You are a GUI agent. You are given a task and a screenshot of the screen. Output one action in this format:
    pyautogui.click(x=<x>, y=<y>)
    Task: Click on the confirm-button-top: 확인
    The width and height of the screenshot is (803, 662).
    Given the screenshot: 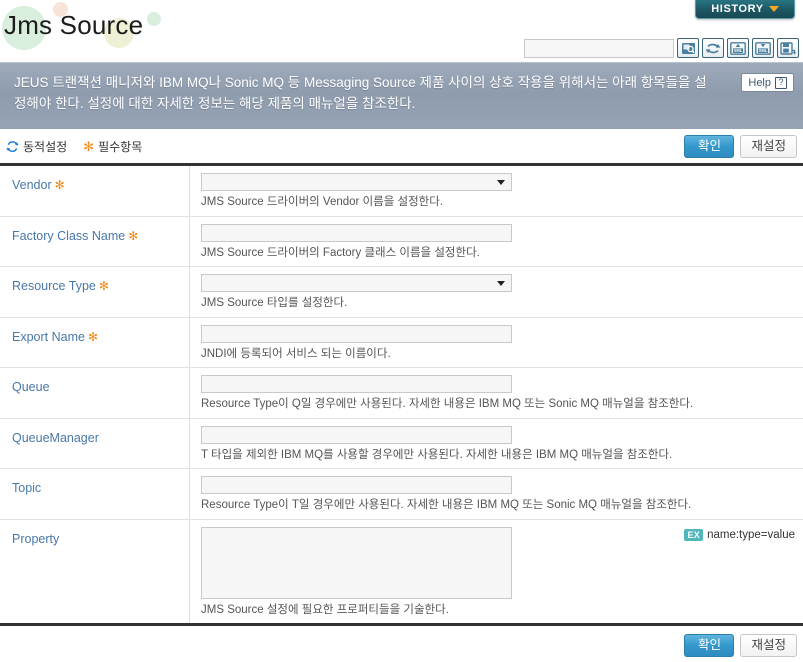 What is the action you would take?
    pyautogui.click(x=709, y=146)
    